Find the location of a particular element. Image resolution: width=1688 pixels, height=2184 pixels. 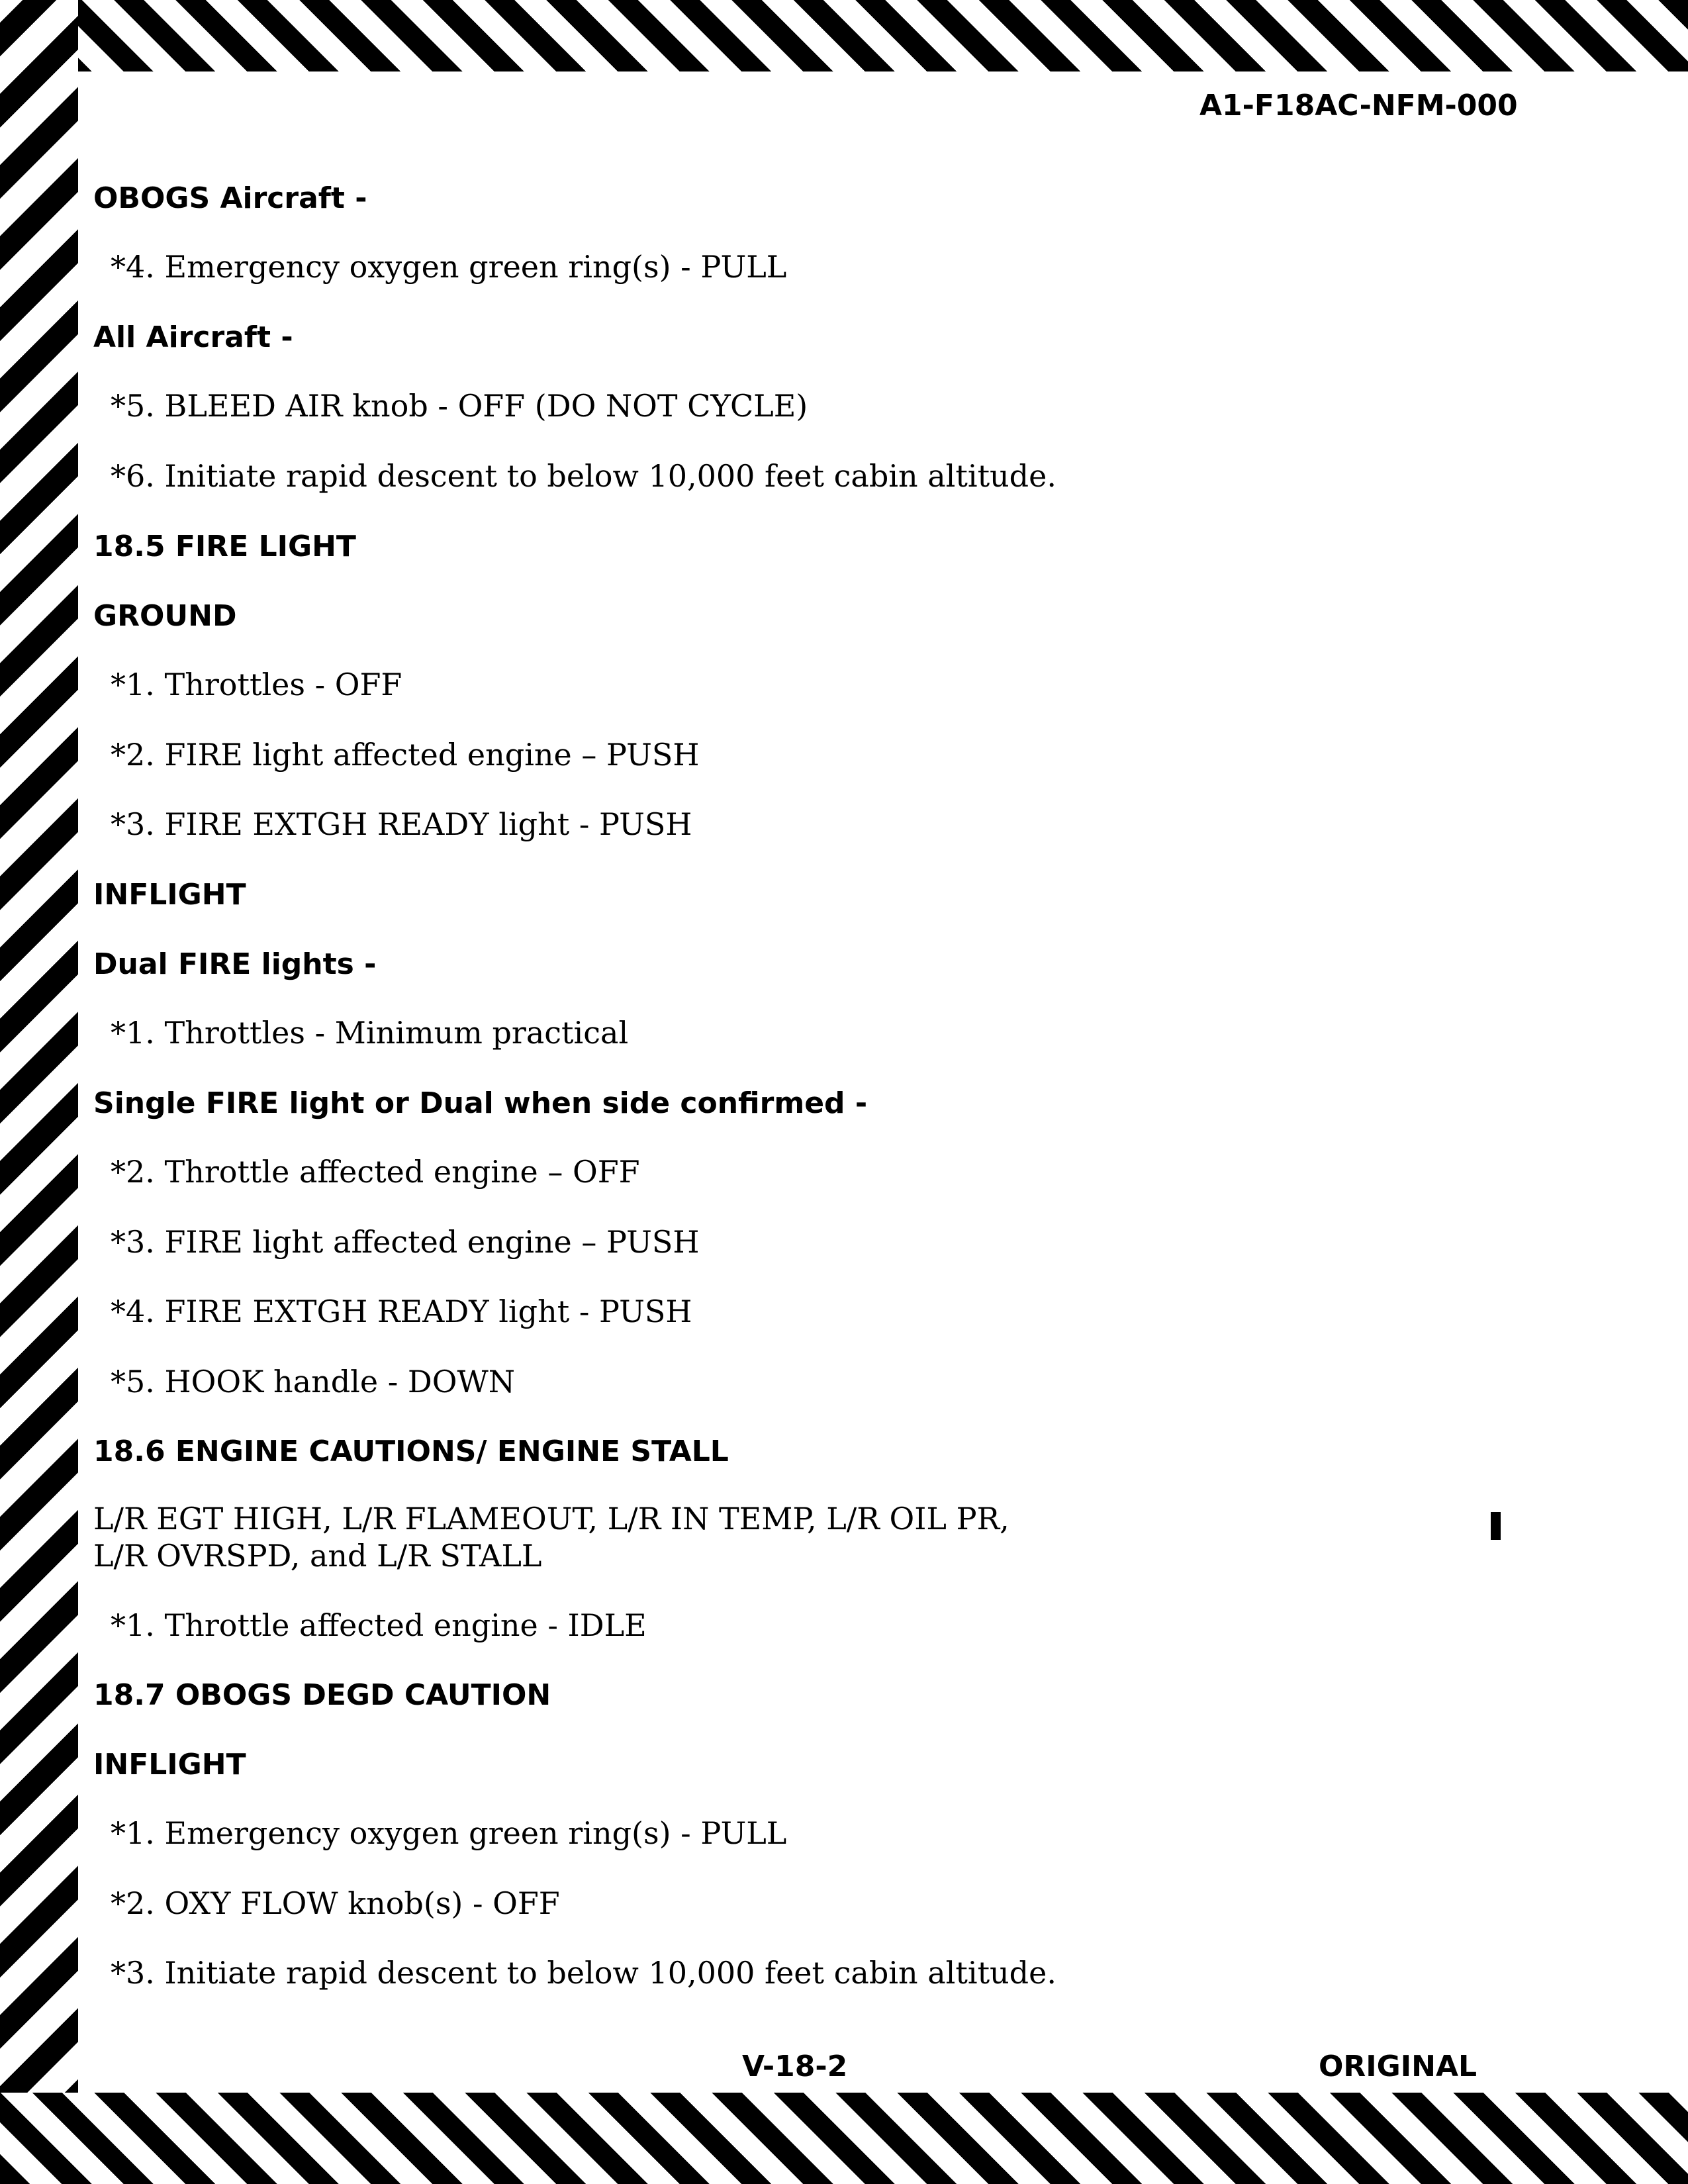

hazard-stripe-top is located at coordinates (844, 35).